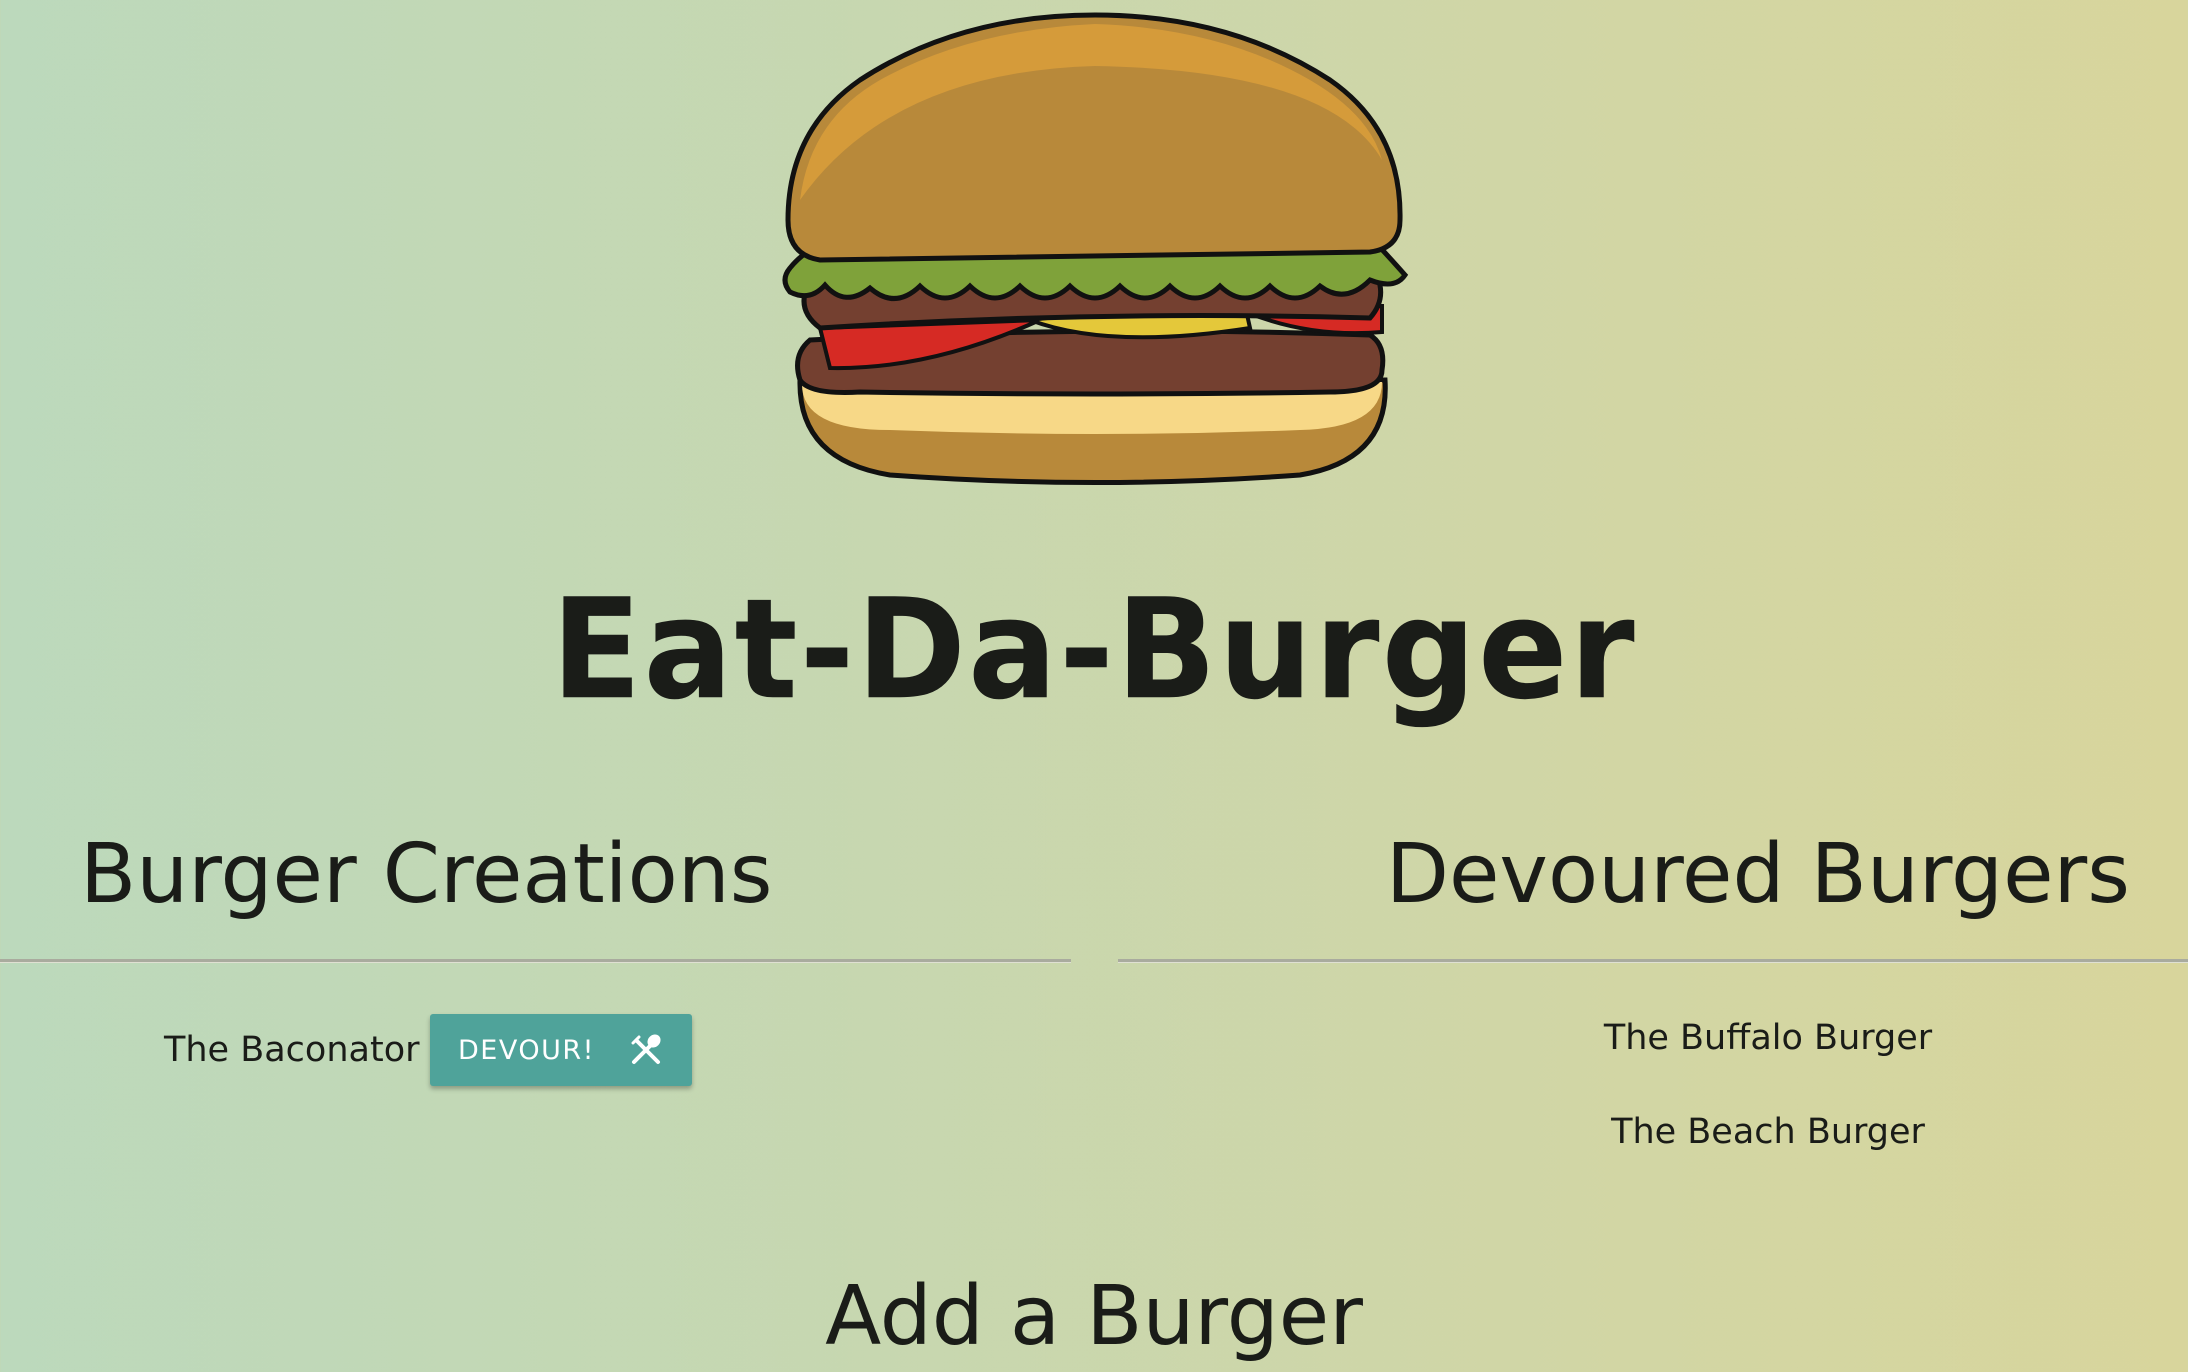  What do you see at coordinates (646, 1050) in the screenshot?
I see `fork-and-knife-icon` at bounding box center [646, 1050].